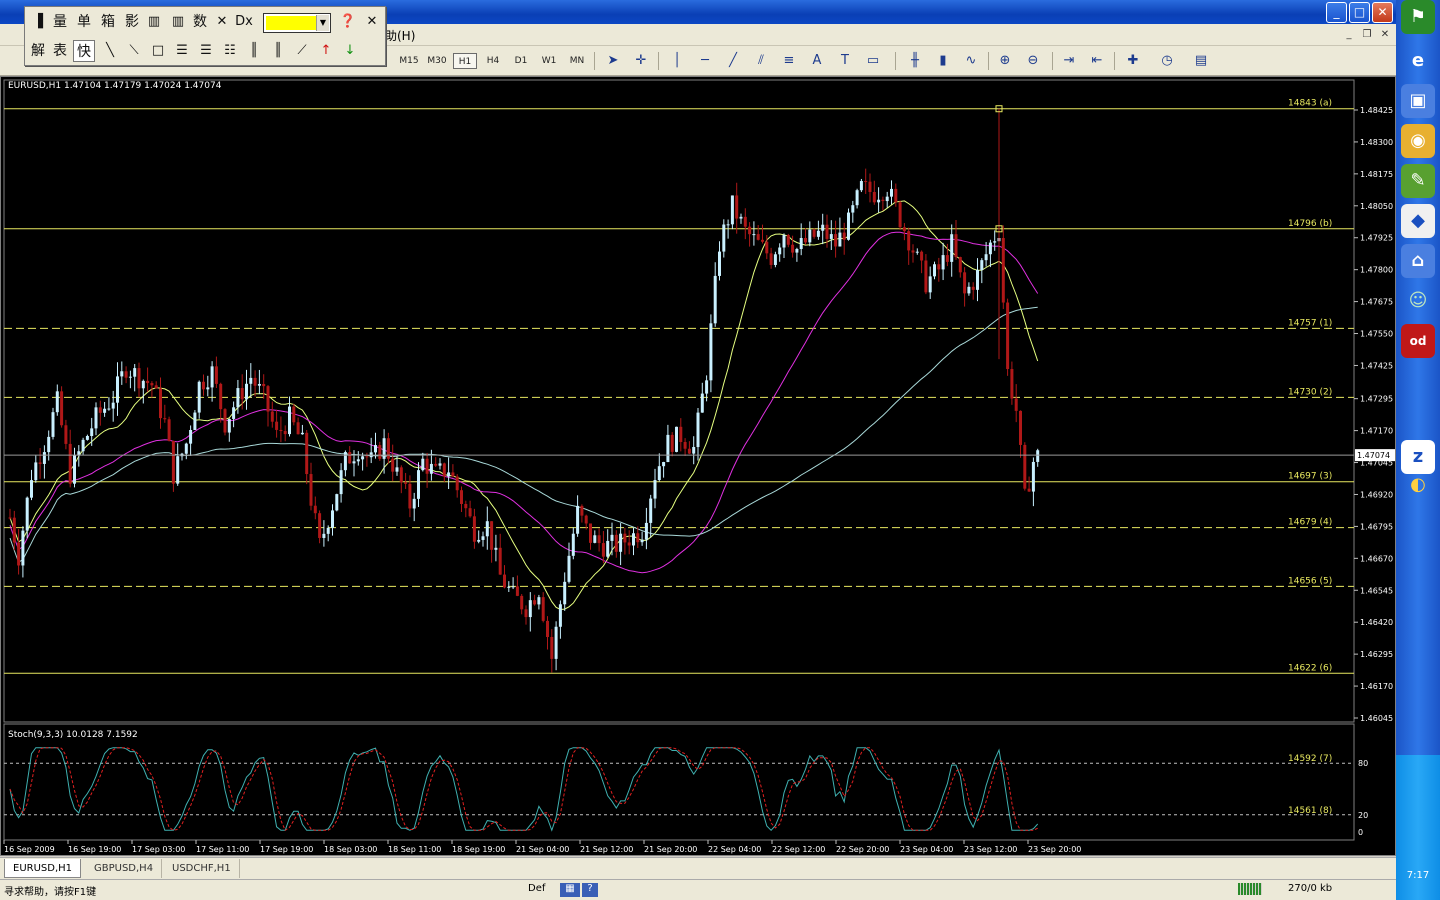  Describe the element at coordinates (521, 61) in the screenshot. I see `timeframe-d1: D1` at that location.